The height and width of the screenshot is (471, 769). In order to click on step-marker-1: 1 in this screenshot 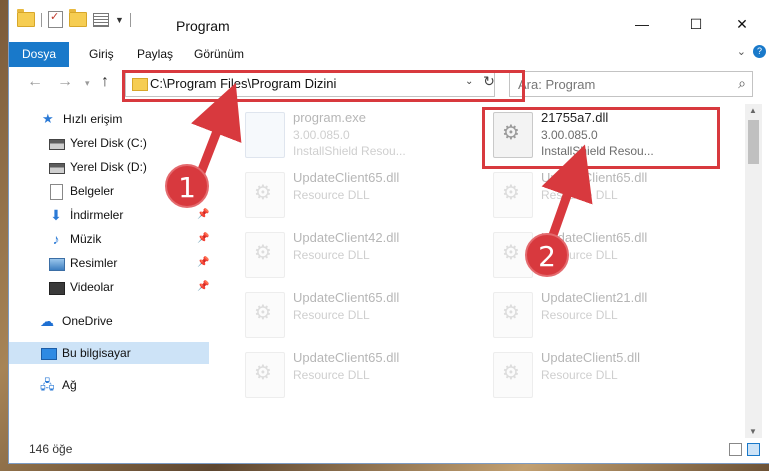, I will do `click(187, 186)`.